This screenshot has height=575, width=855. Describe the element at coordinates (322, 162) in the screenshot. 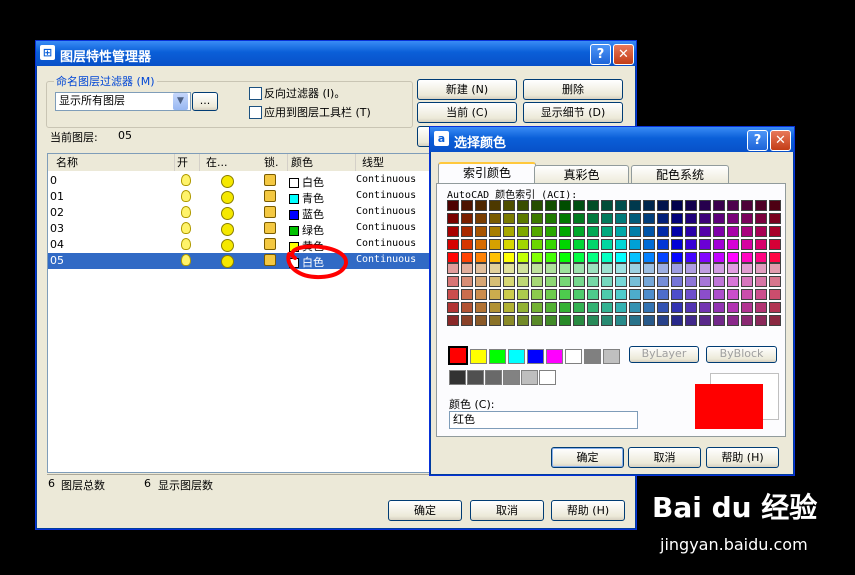

I see `column-color: 颜色` at that location.